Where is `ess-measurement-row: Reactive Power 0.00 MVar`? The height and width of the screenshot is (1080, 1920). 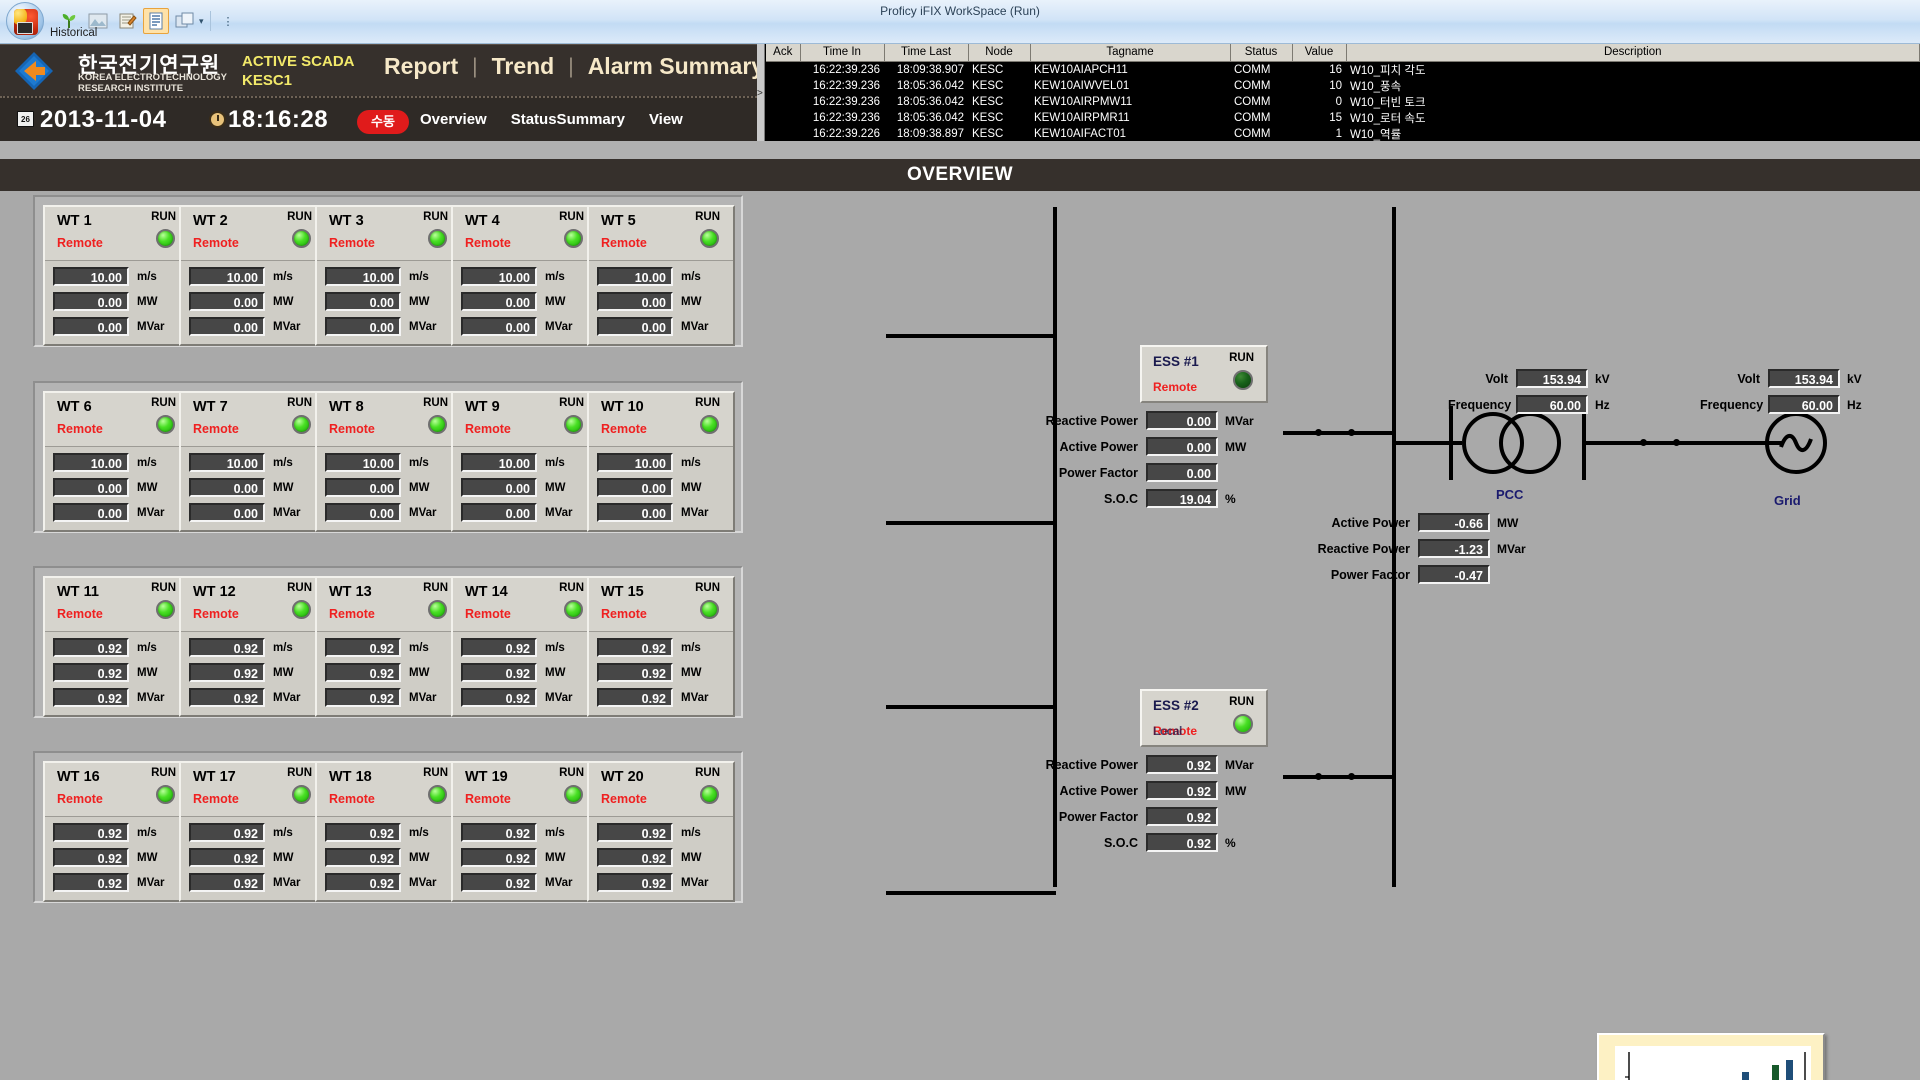
ess-measurement-row: Reactive Power 0.00 MVar is located at coordinates (1142, 420).